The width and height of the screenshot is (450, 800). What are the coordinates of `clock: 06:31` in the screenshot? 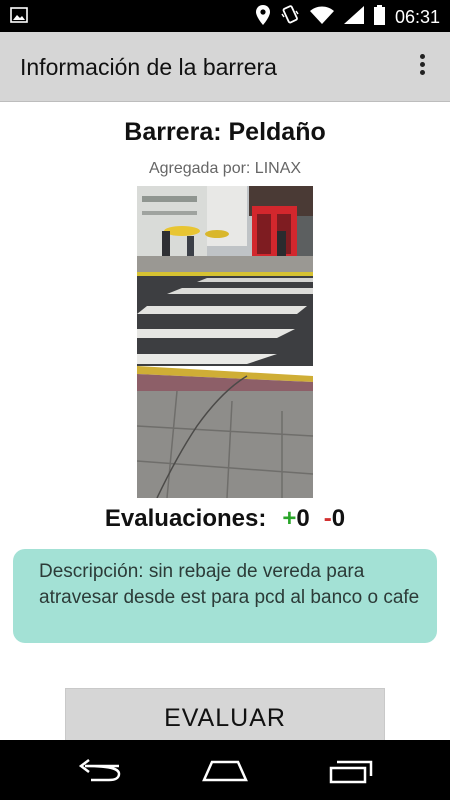 It's located at (417, 17).